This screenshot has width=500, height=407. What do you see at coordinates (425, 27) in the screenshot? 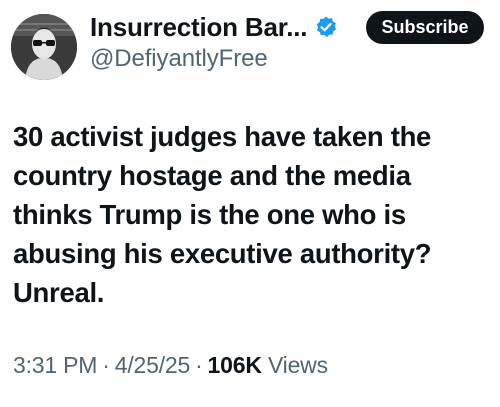
I see `subscribe-button: Subscribe` at bounding box center [425, 27].